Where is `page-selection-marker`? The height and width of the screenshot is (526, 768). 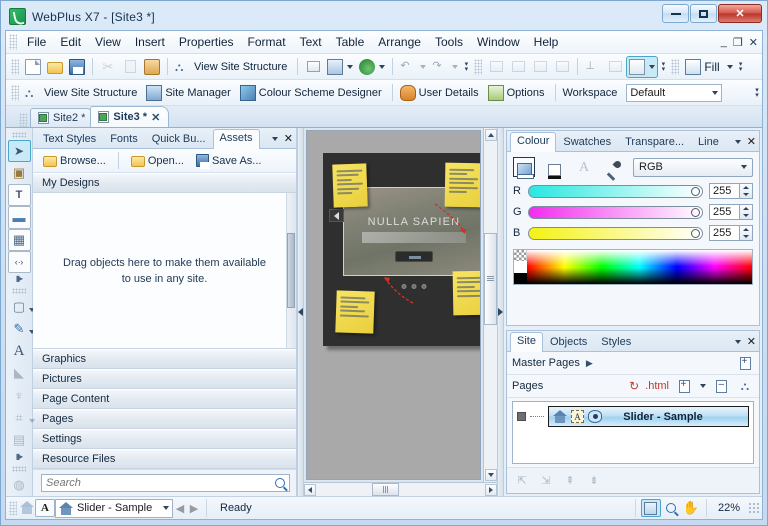
page-selection-marker is located at coordinates (521, 416).